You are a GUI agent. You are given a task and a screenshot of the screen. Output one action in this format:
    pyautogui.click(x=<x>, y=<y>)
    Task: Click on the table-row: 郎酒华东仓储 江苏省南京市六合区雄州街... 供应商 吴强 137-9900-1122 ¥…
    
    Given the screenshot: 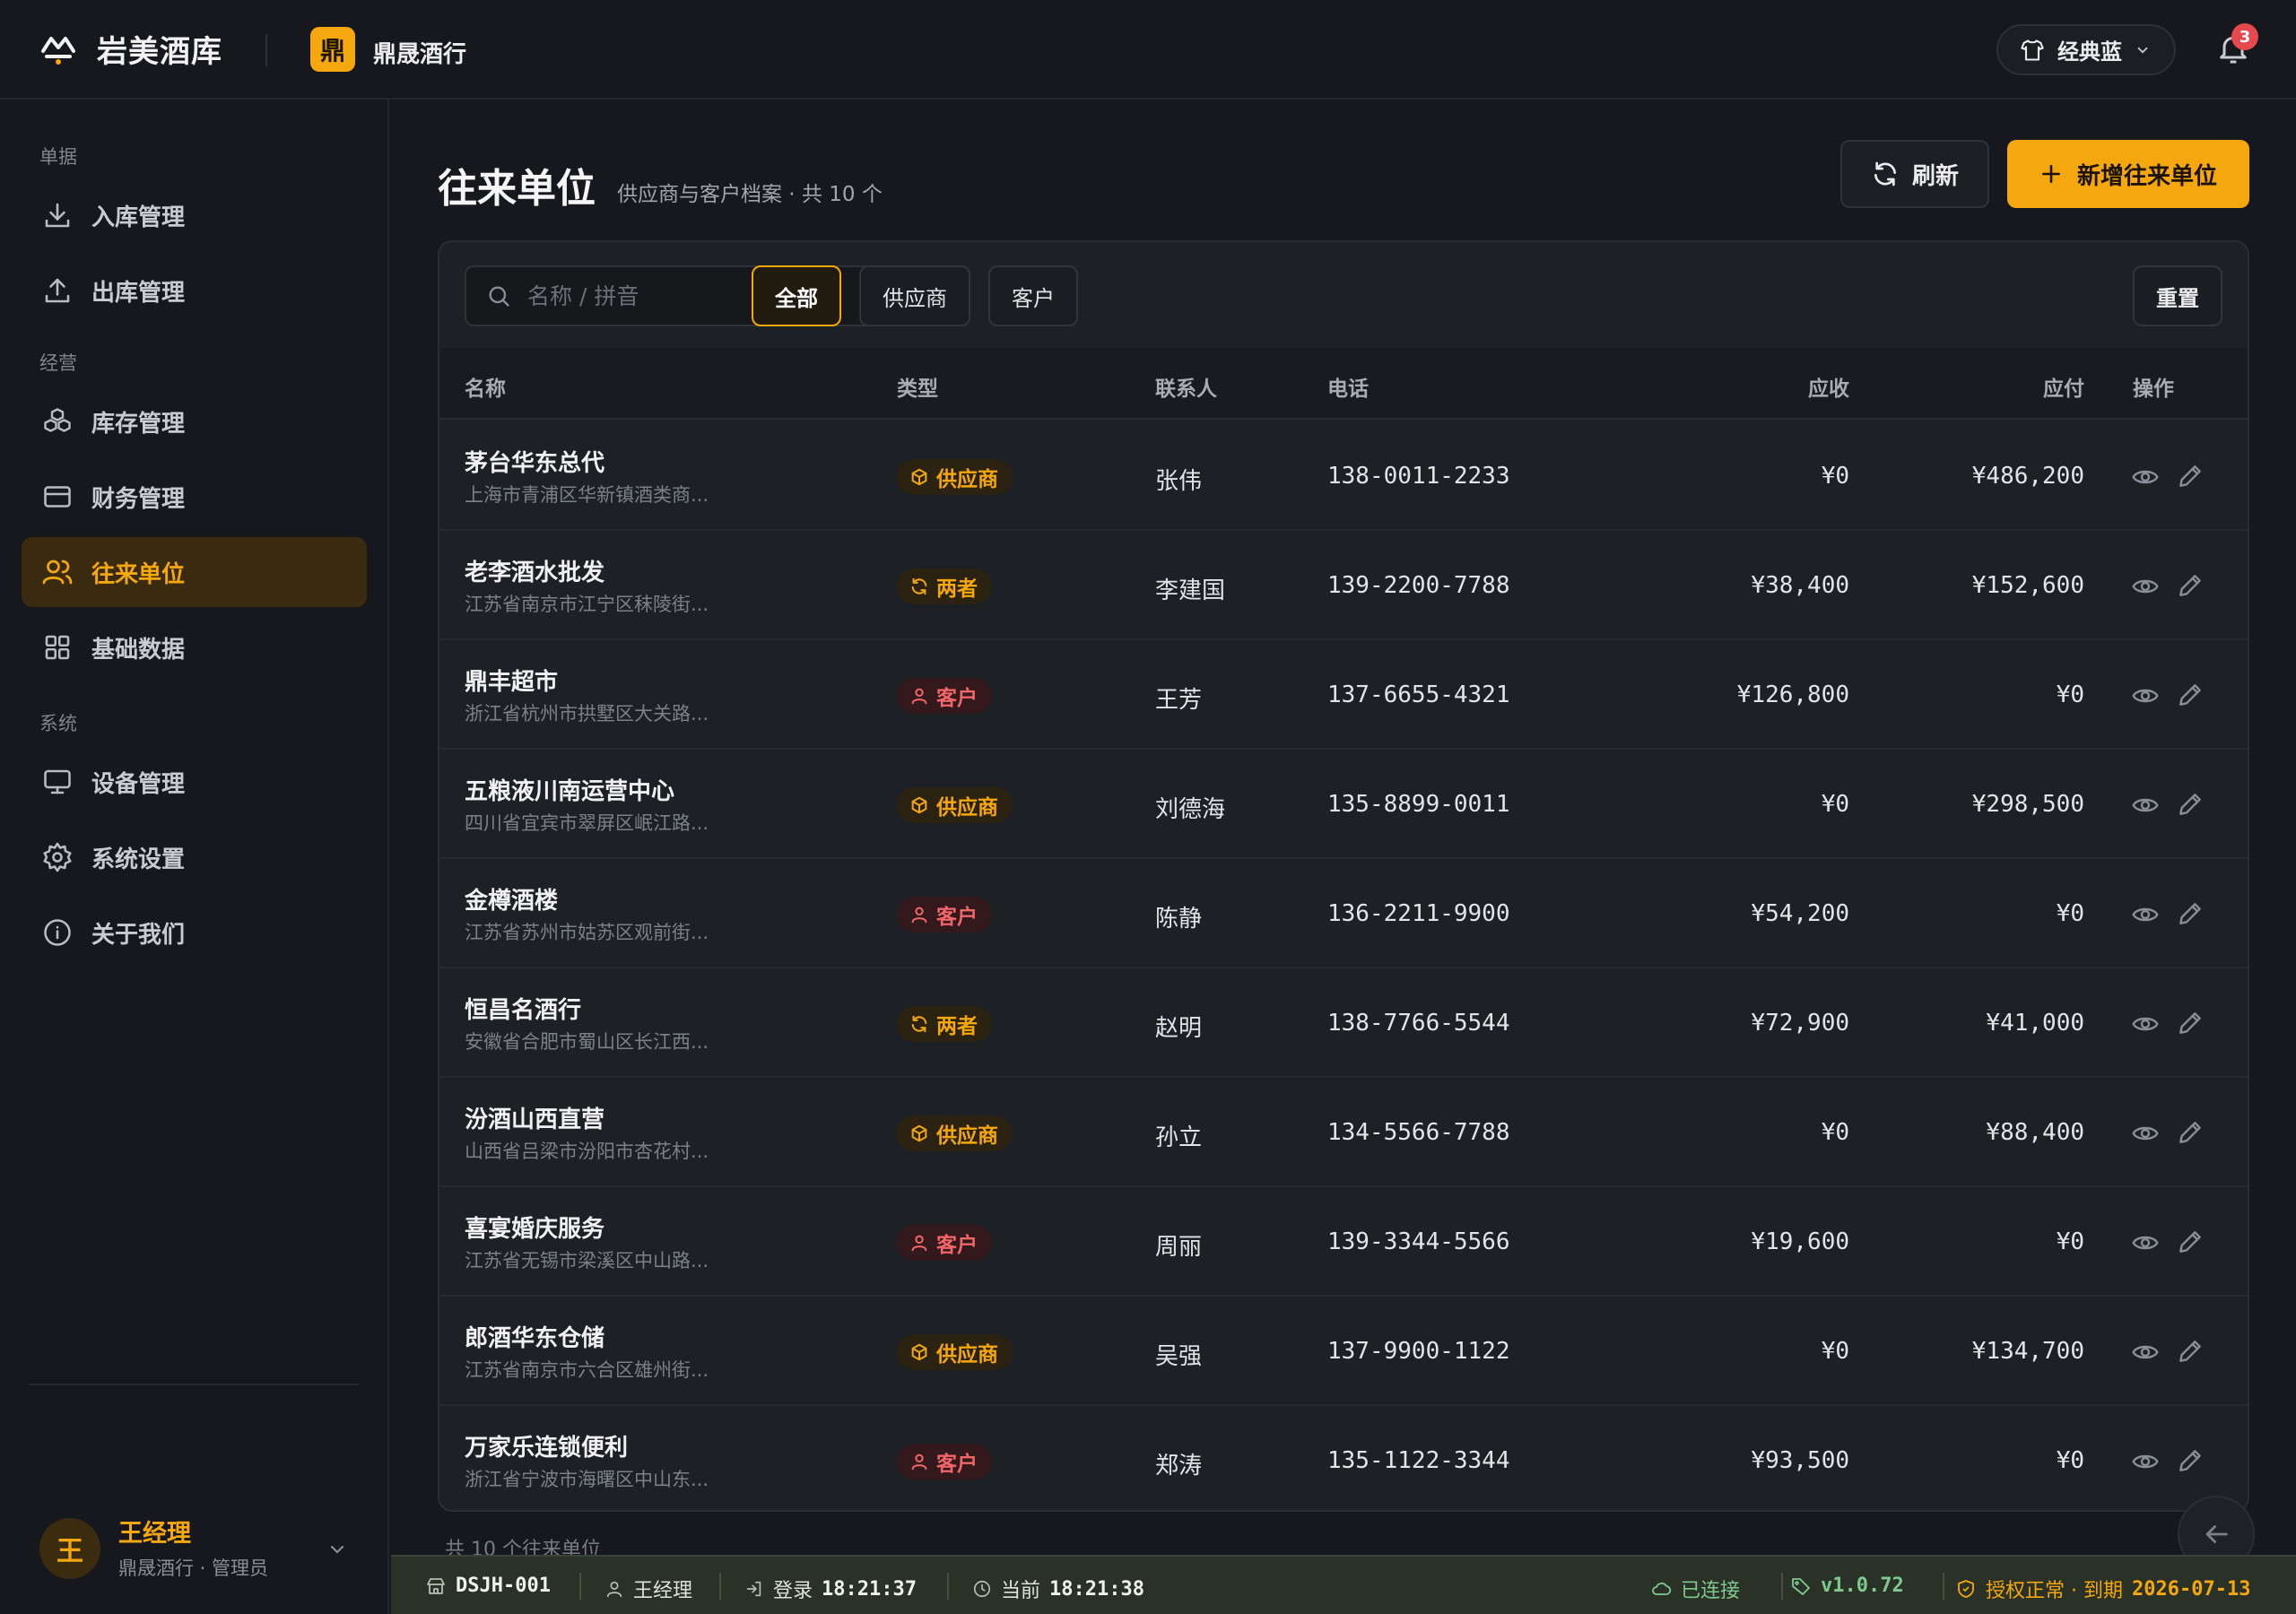 What is the action you would take?
    pyautogui.click(x=1343, y=1351)
    